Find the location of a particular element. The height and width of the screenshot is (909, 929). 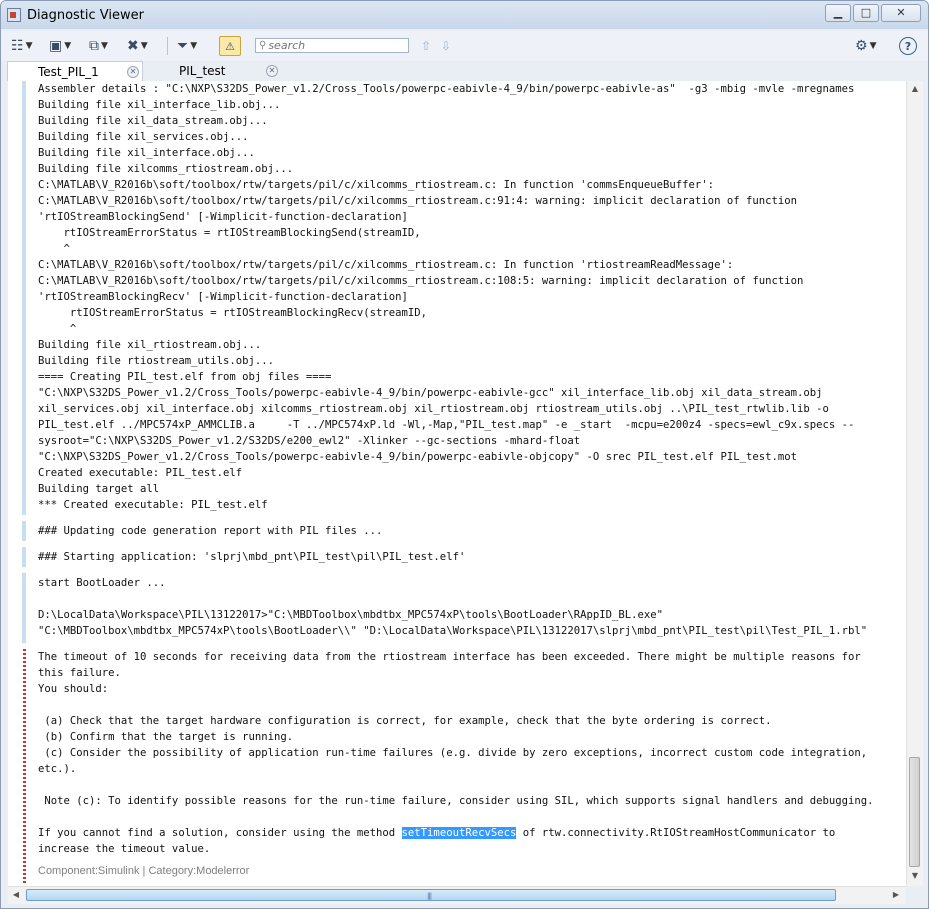

scroll-right-arrow-icon: ▶ is located at coordinates (896, 894).